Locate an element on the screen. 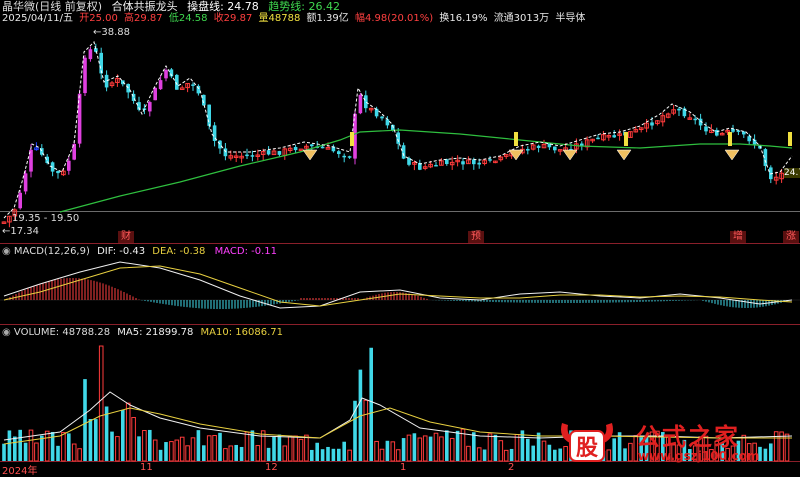 This screenshot has width=800, height=477. brand-name: 公式之家 is located at coordinates (688, 437).